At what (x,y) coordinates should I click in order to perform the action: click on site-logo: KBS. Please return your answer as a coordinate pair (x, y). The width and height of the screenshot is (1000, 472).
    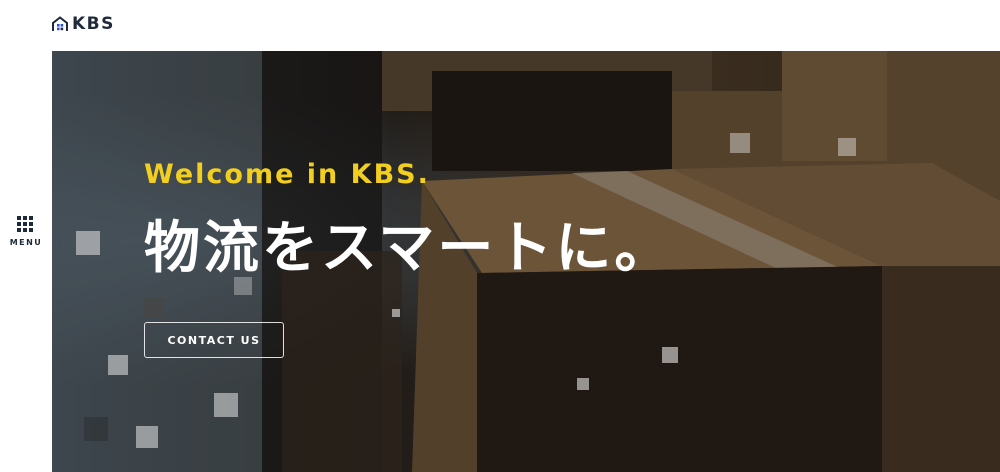
    Looking at the image, I should click on (83, 24).